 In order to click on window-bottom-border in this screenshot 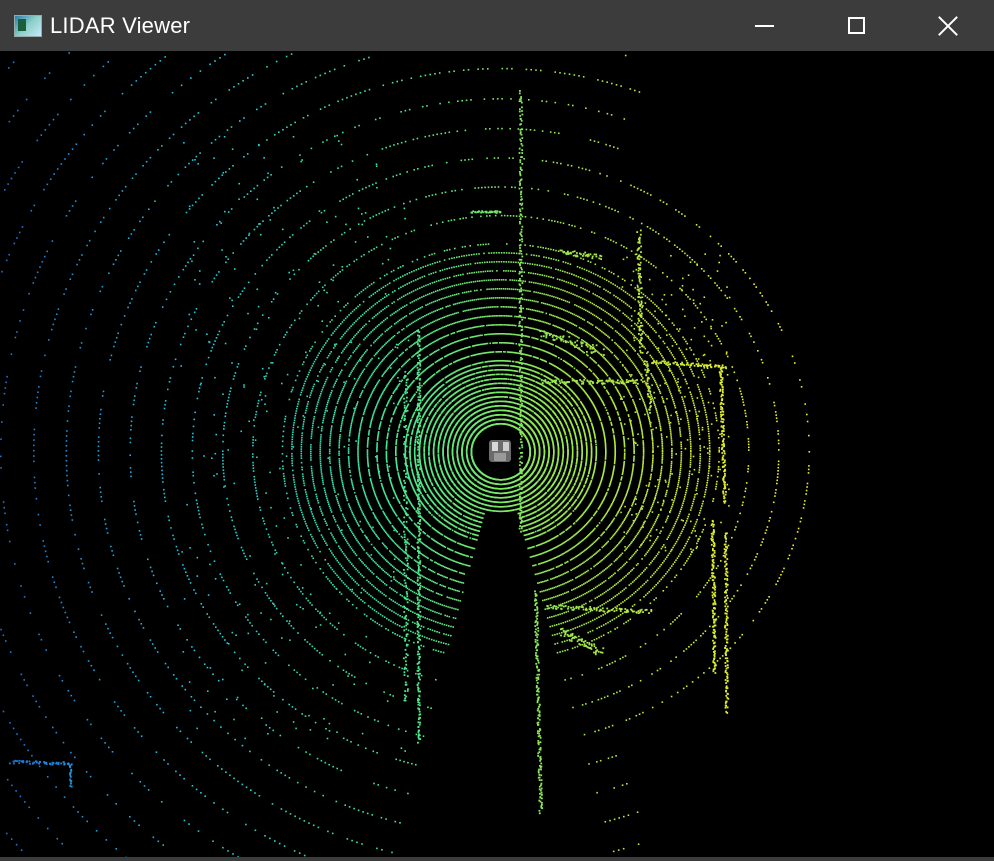, I will do `click(497, 859)`.